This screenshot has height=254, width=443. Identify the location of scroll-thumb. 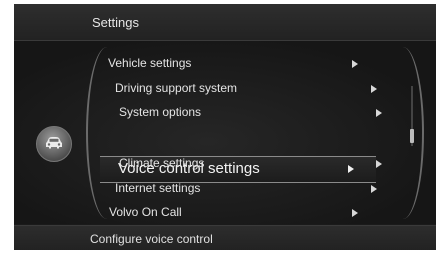
(412, 136).